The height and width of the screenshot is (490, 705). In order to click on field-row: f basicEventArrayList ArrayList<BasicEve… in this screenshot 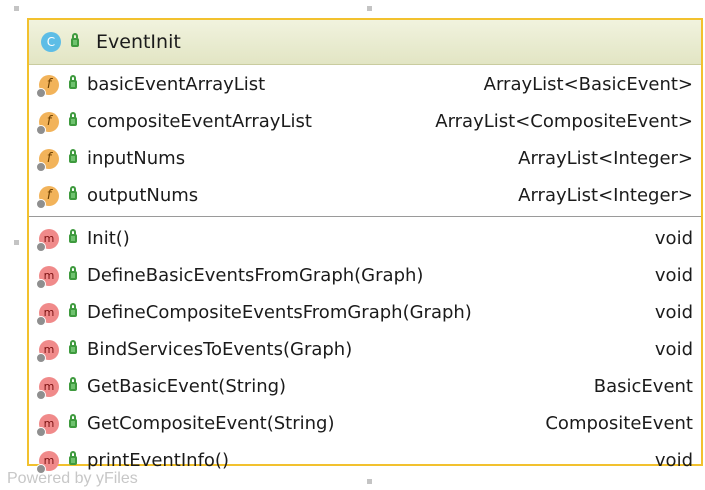, I will do `click(365, 84)`.